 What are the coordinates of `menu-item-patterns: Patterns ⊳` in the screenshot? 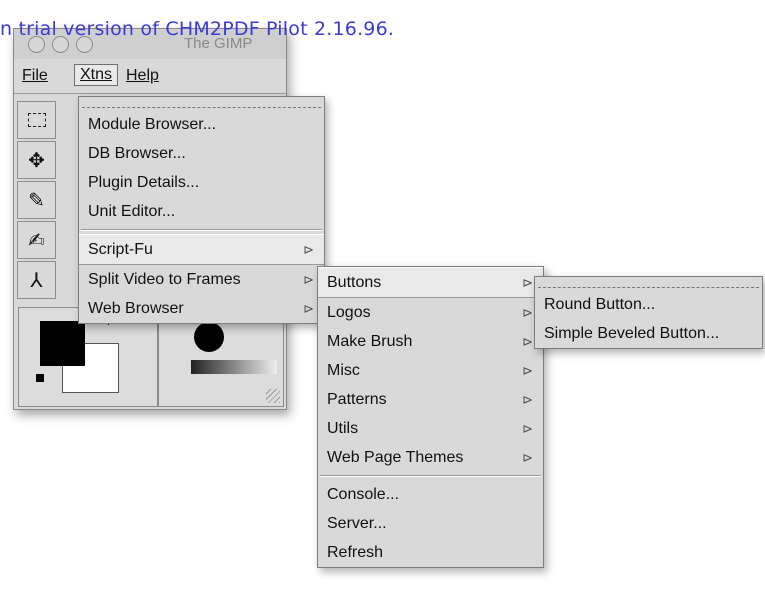 It's located at (430, 399).